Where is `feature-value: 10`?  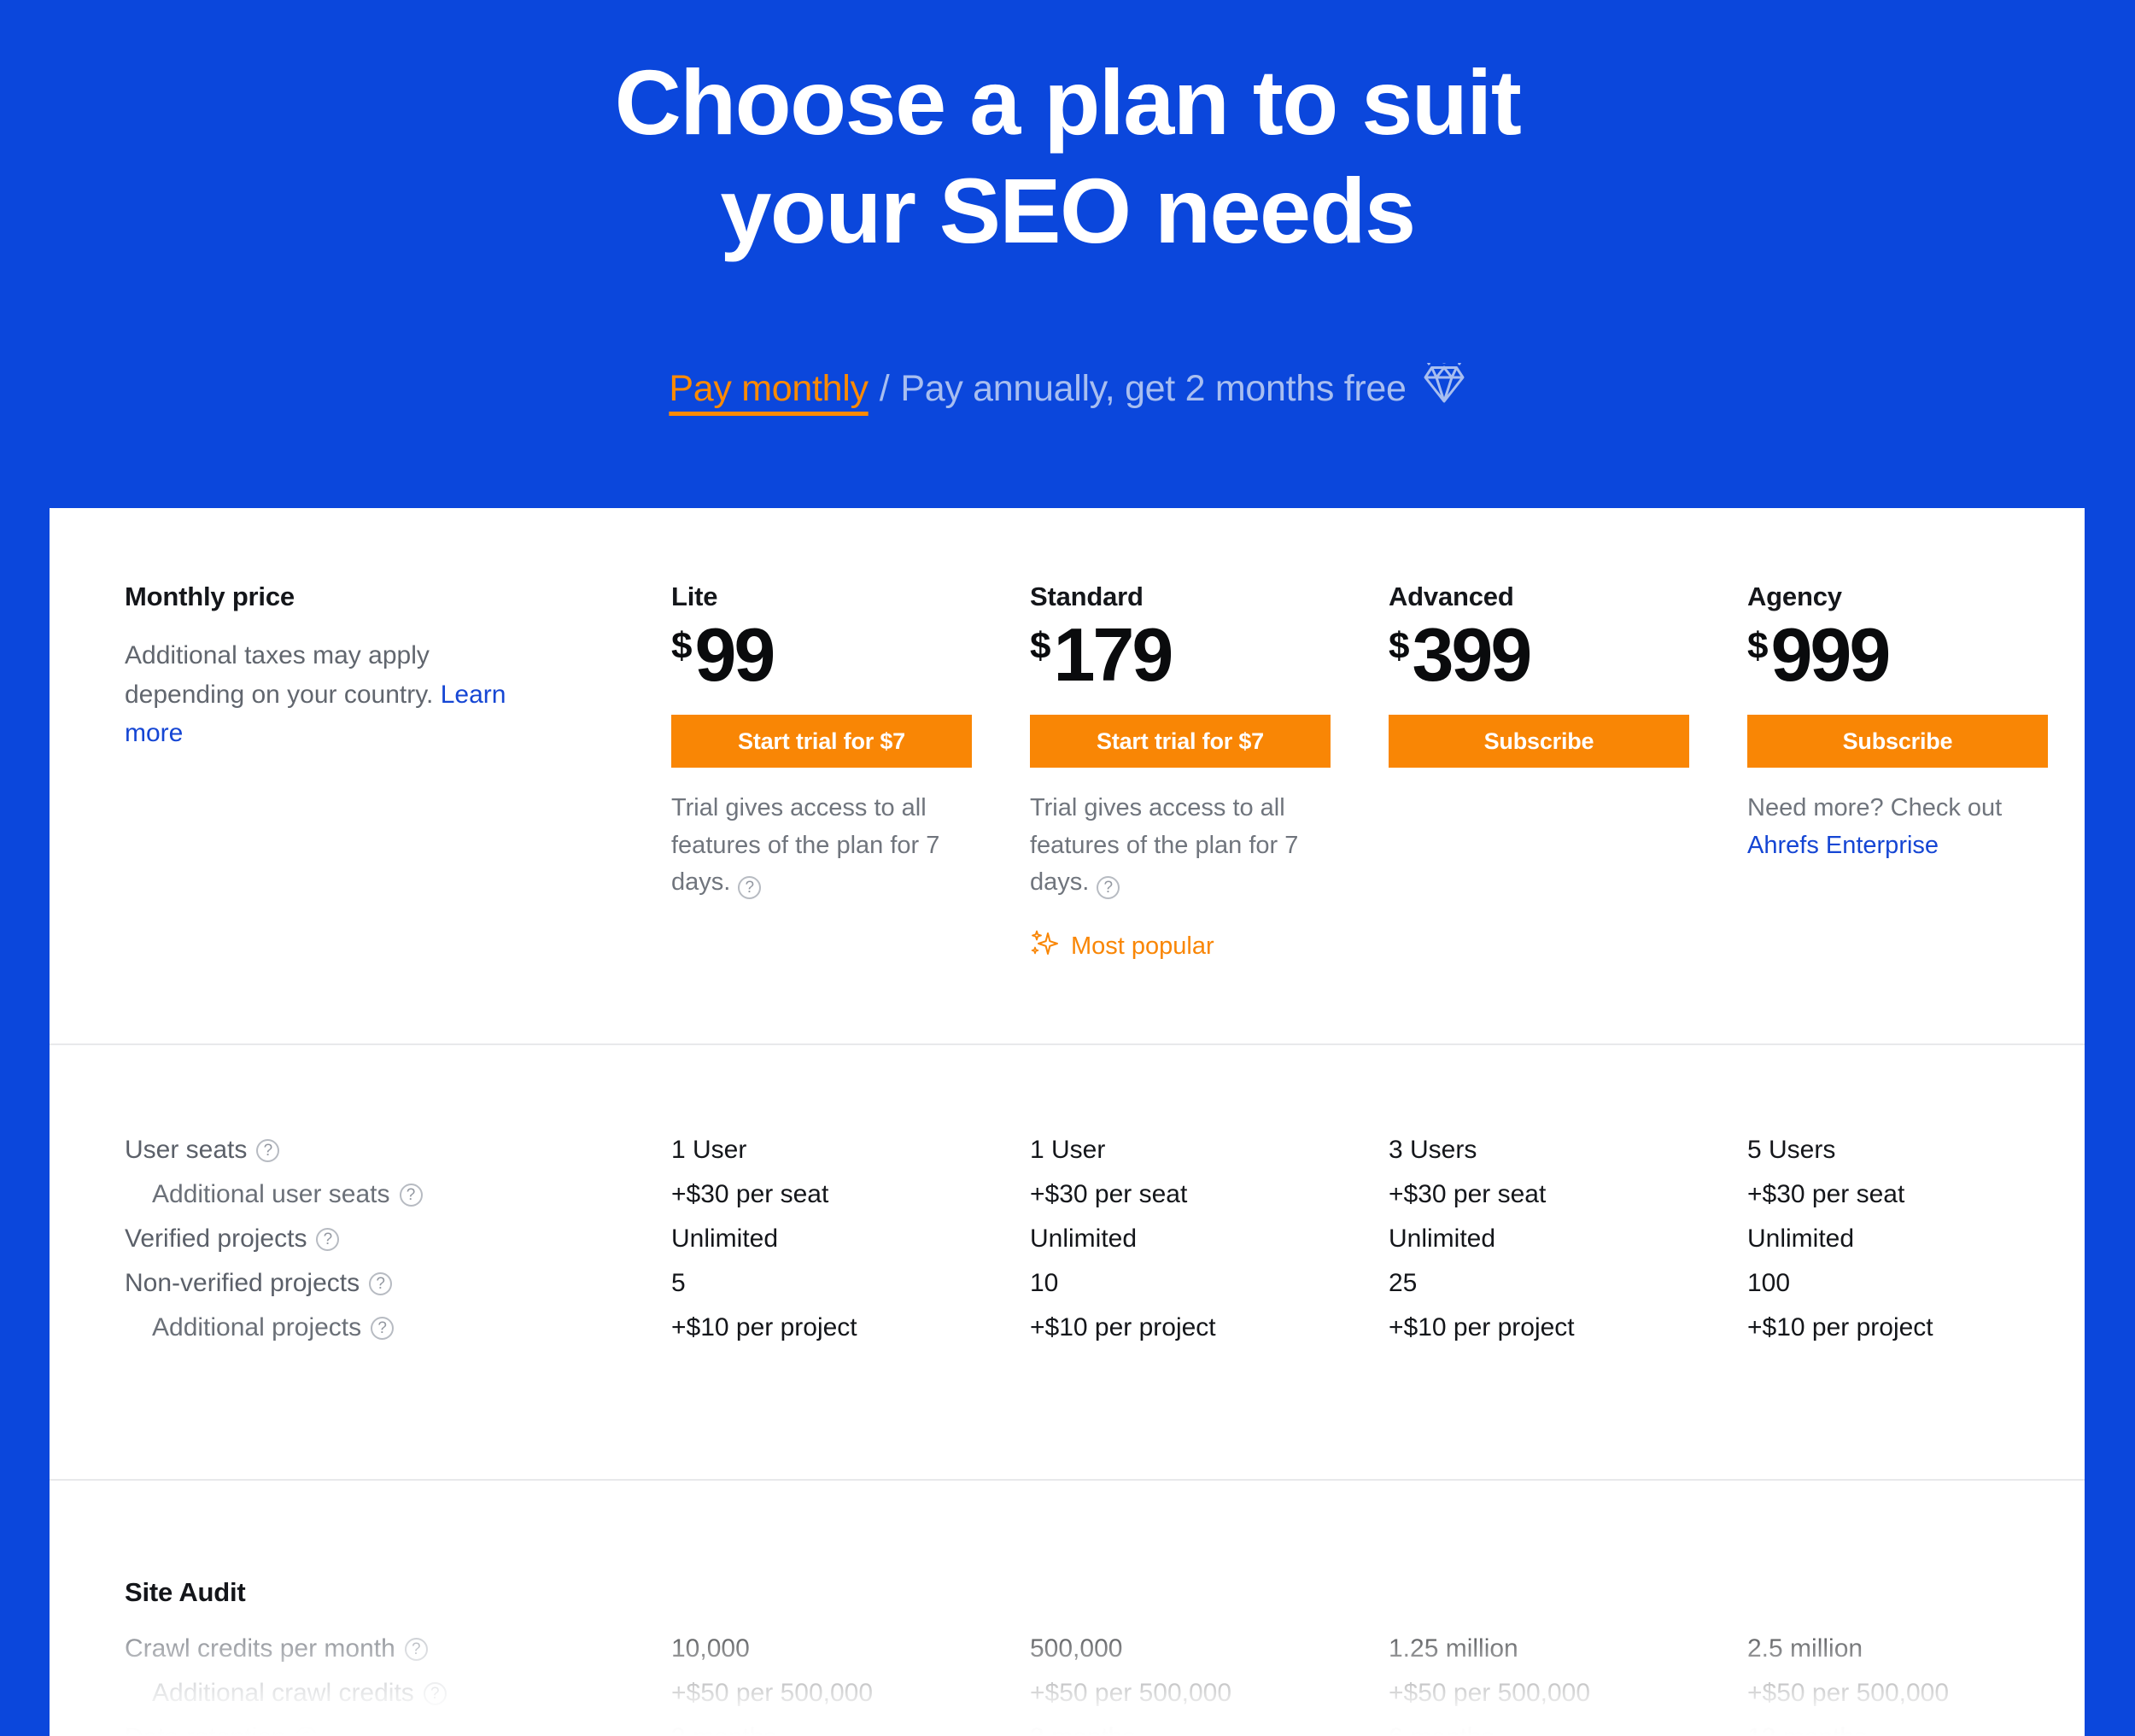 feature-value: 10 is located at coordinates (1044, 1283).